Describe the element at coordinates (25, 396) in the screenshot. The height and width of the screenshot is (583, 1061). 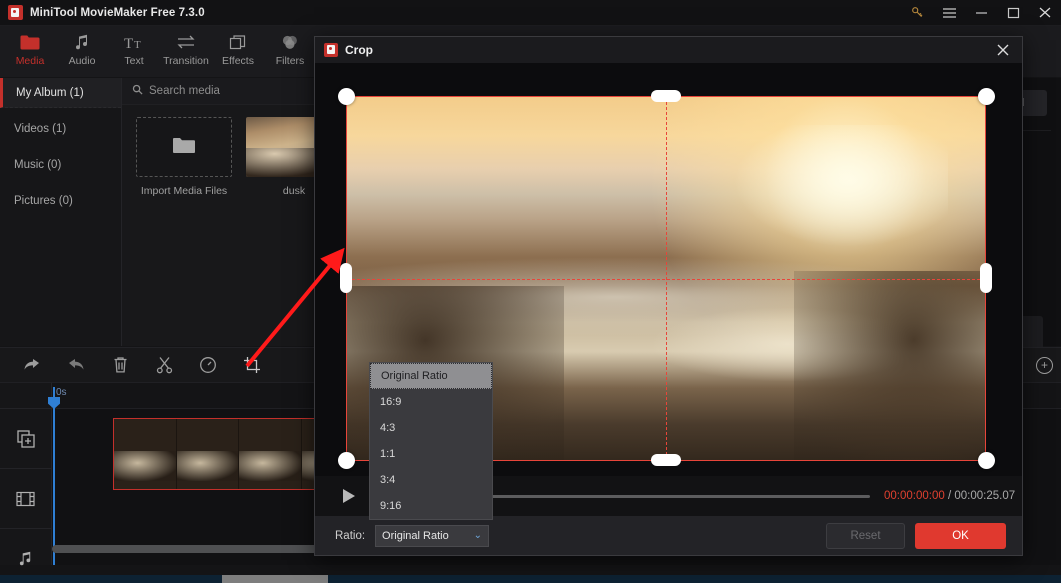
I see `timeline-corner` at that location.